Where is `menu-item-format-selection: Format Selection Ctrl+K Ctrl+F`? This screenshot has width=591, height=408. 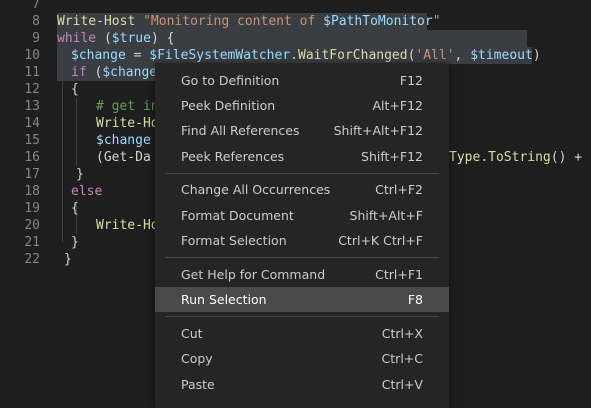
menu-item-format-selection: Format Selection Ctrl+K Ctrl+F is located at coordinates (302, 240).